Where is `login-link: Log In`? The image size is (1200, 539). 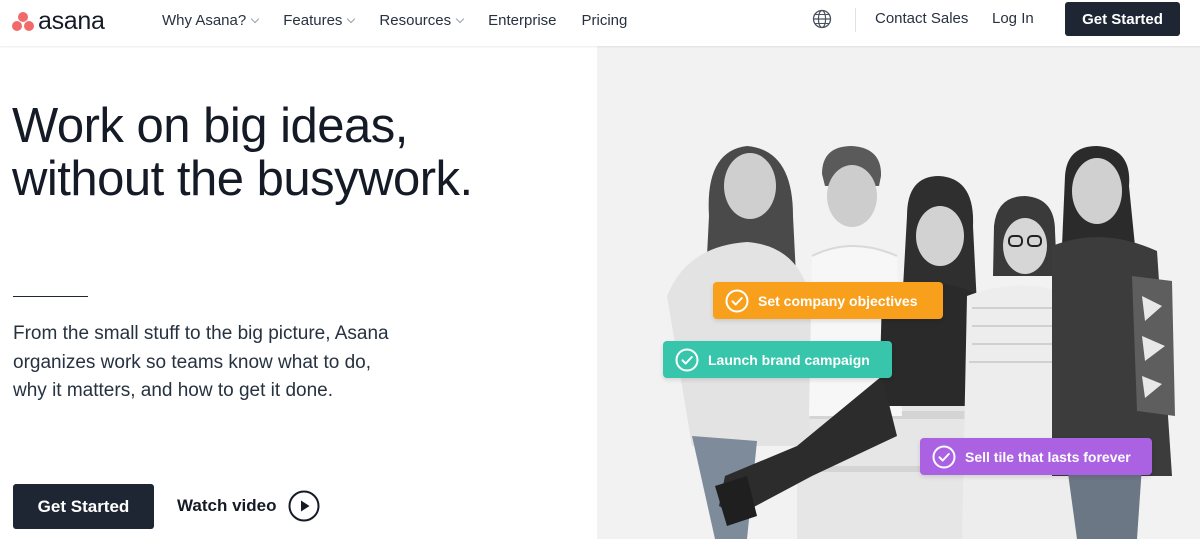
login-link: Log In is located at coordinates (1013, 18).